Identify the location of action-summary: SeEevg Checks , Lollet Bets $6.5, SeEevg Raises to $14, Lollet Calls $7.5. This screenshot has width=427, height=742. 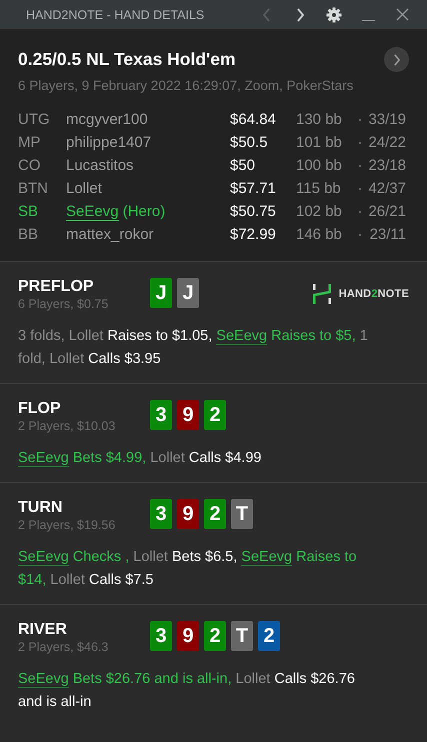
(188, 569).